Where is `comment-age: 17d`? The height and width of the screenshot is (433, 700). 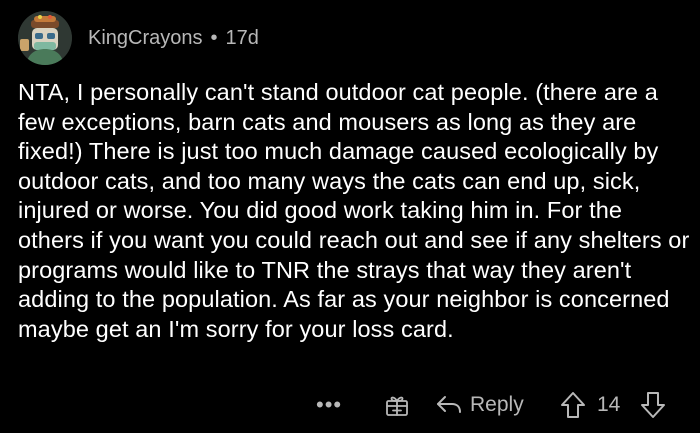
comment-age: 17d is located at coordinates (242, 37).